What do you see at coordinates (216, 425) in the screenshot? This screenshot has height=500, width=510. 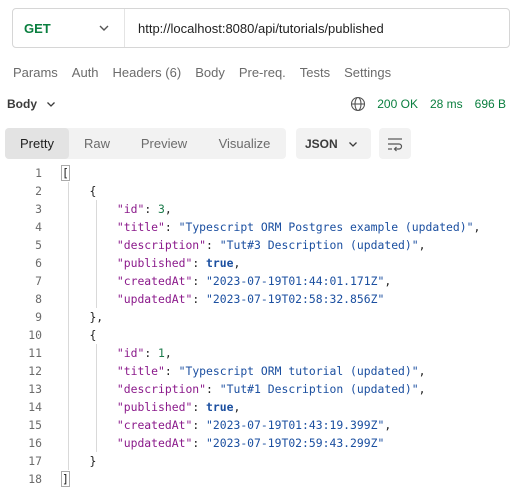 I see `code-text: "createdAt": "2023-07-19T01:43:19.399Z",` at bounding box center [216, 425].